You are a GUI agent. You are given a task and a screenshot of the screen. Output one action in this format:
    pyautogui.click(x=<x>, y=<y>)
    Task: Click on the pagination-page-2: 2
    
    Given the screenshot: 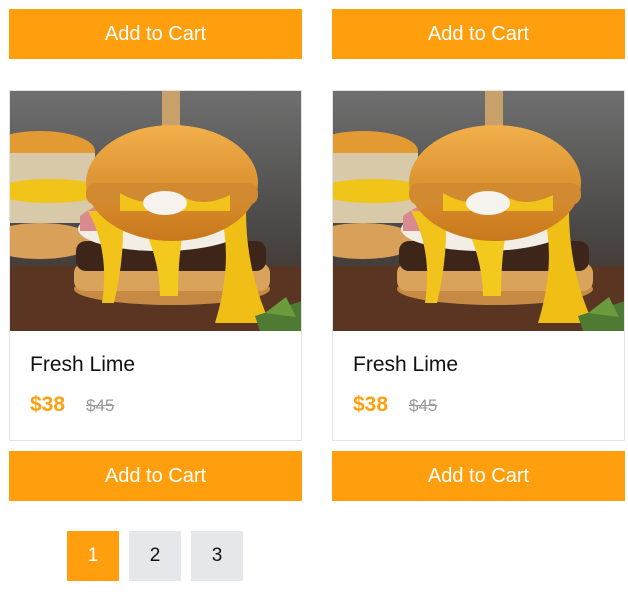 What is the action you would take?
    pyautogui.click(x=155, y=556)
    